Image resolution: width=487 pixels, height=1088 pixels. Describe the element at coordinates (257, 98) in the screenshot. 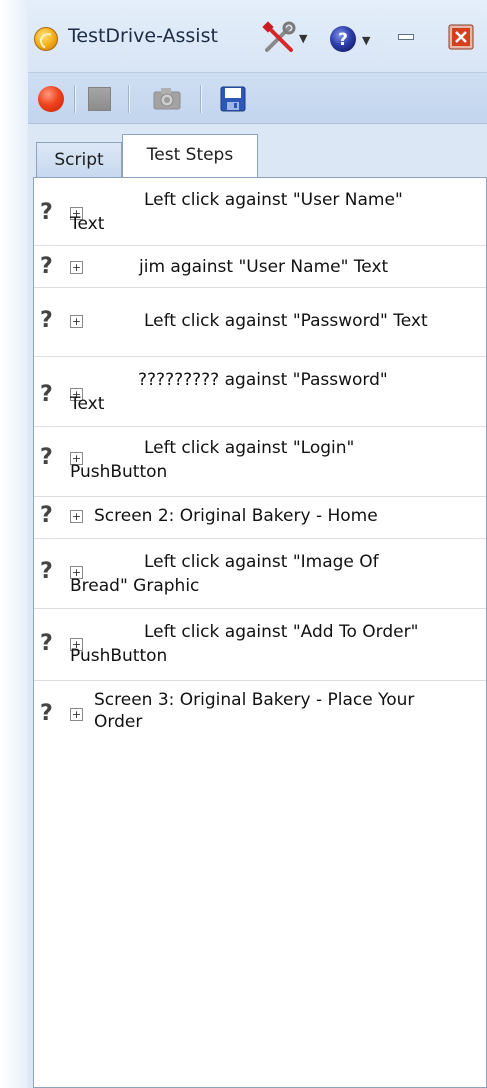

I see `toolbar` at that location.